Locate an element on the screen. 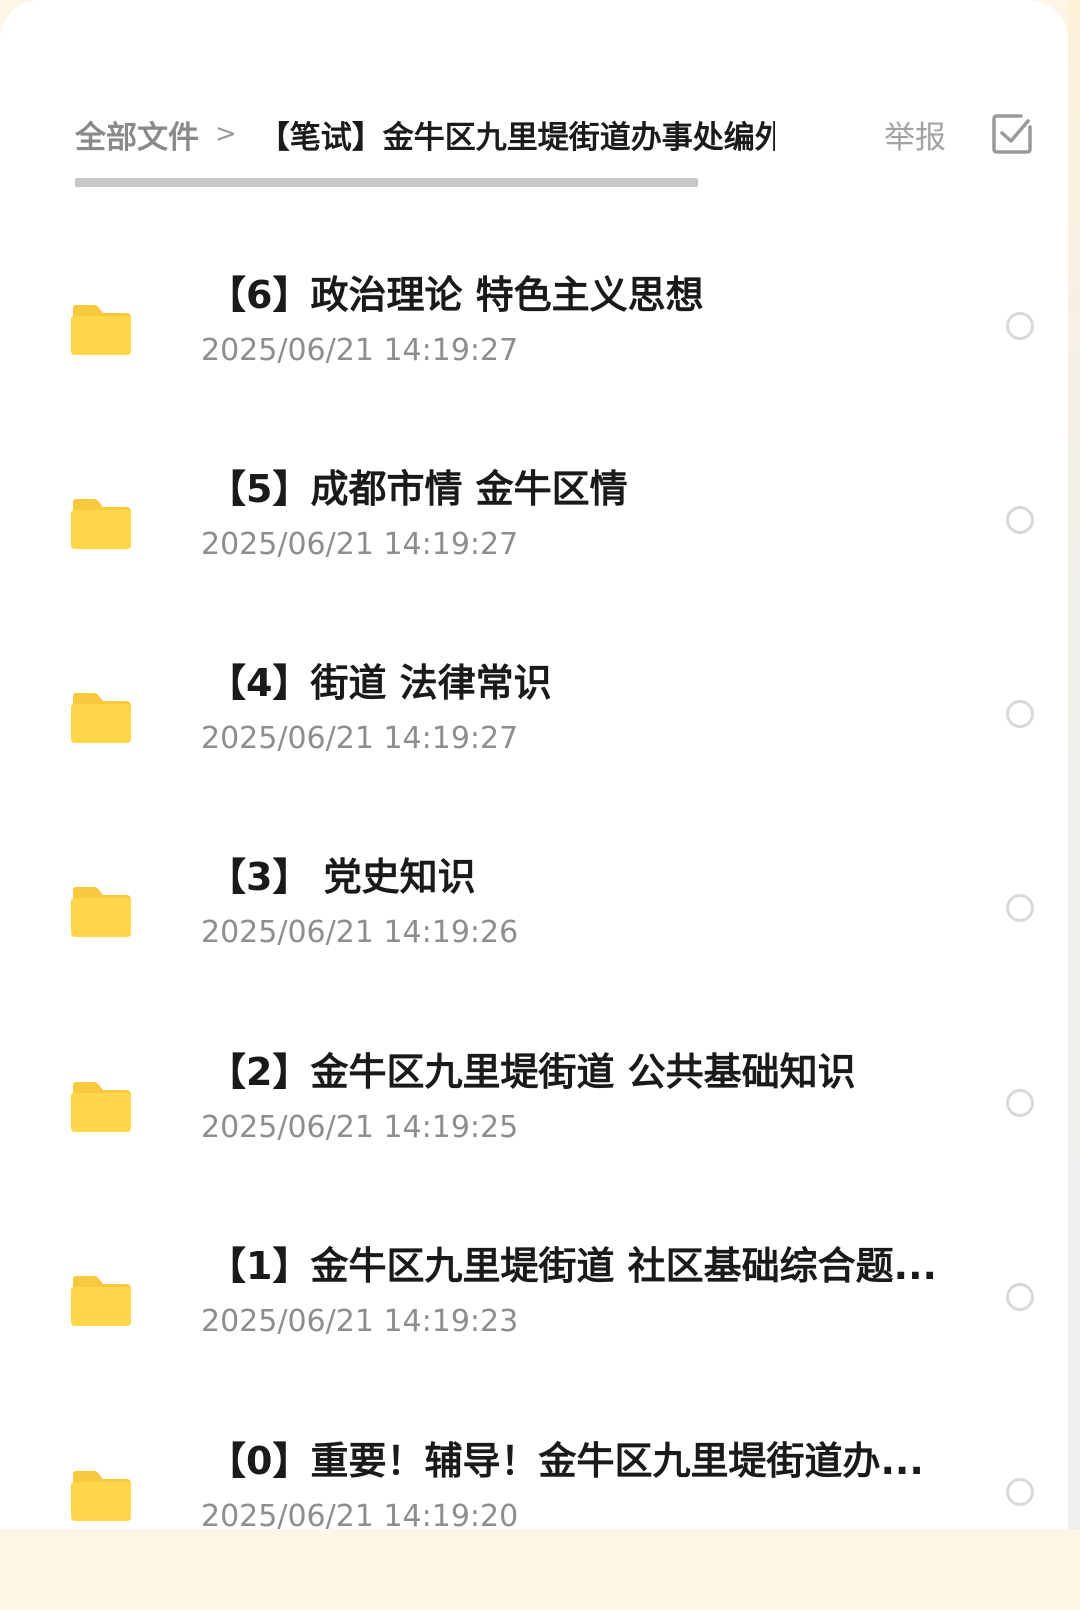 This screenshot has height=1610, width=1080. file-row: 【0】重要！辅导！金牛区九里堤街道办... 2025/06/21 14:19:20 is located at coordinates (534, 1513).